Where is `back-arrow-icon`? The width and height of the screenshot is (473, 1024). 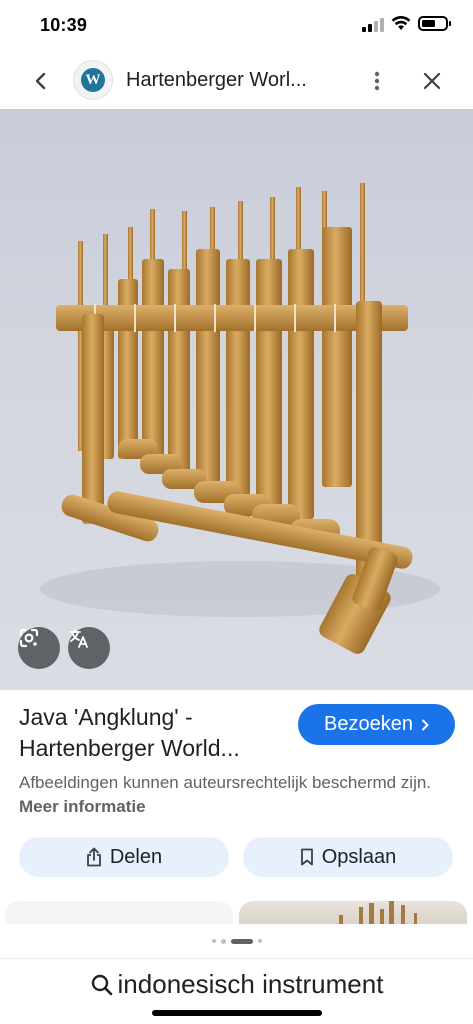
back-arrow-icon is located at coordinates (40, 81).